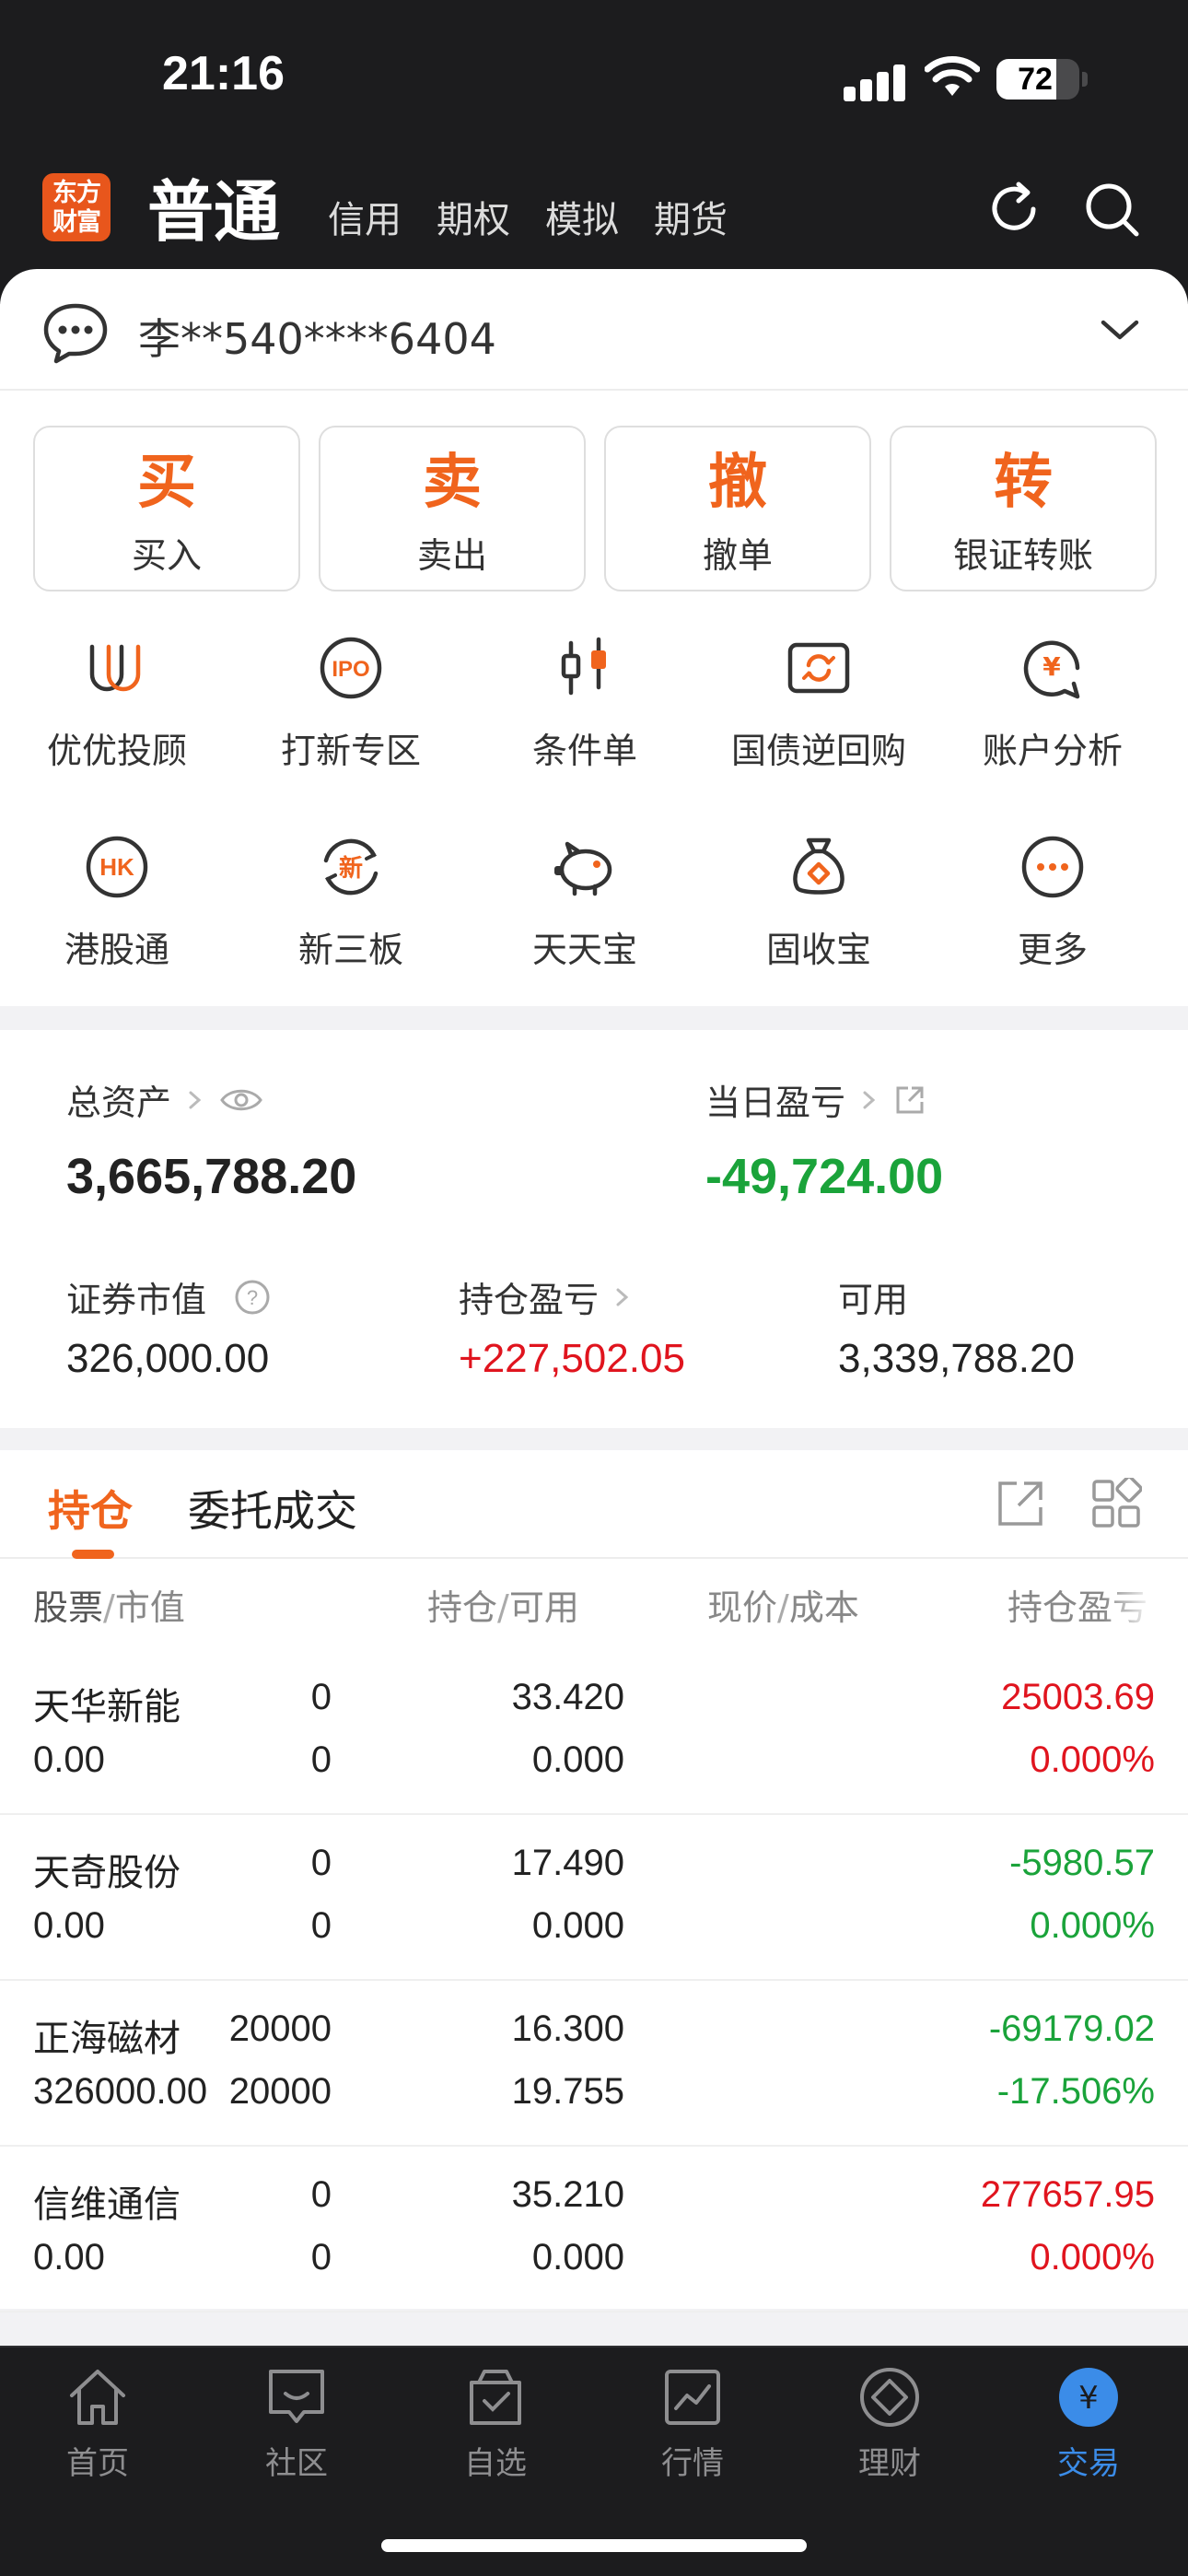 The width and height of the screenshot is (1188, 2576). What do you see at coordinates (296, 2423) in the screenshot?
I see `tabbar-community: 社区` at bounding box center [296, 2423].